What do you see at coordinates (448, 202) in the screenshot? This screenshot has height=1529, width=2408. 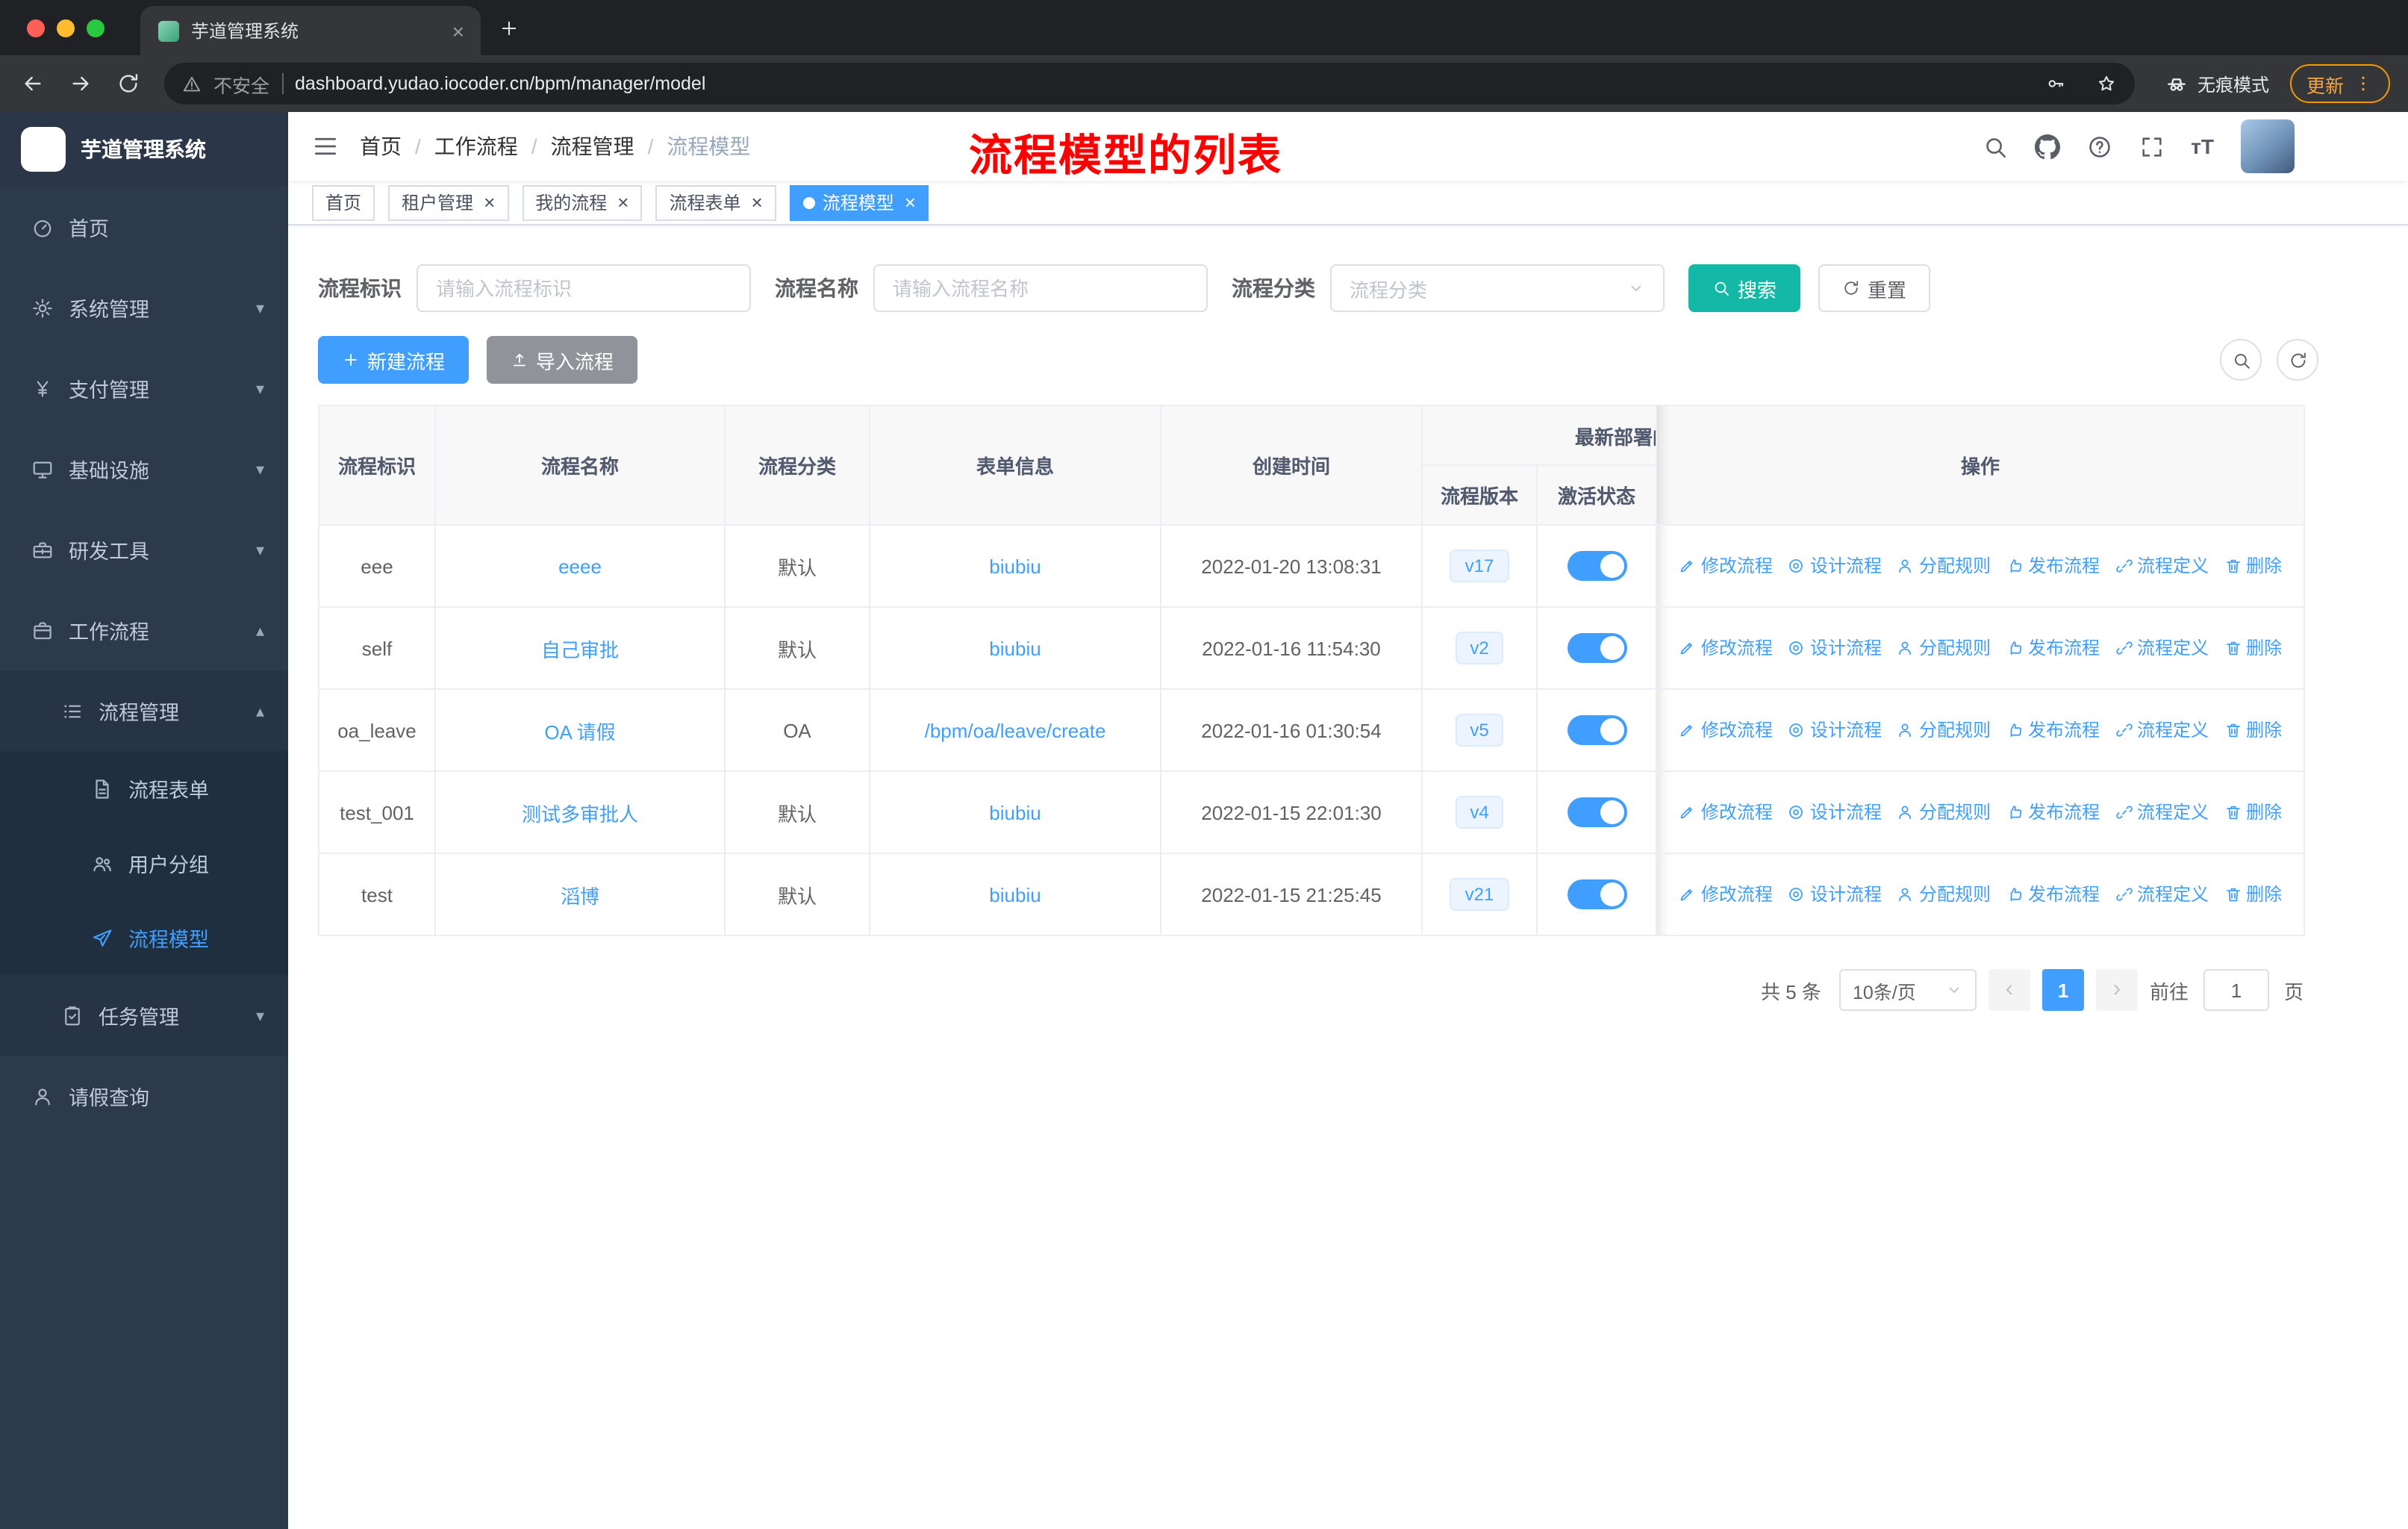 I see `tag-tenant-mgmt: 租户管理 ×` at bounding box center [448, 202].